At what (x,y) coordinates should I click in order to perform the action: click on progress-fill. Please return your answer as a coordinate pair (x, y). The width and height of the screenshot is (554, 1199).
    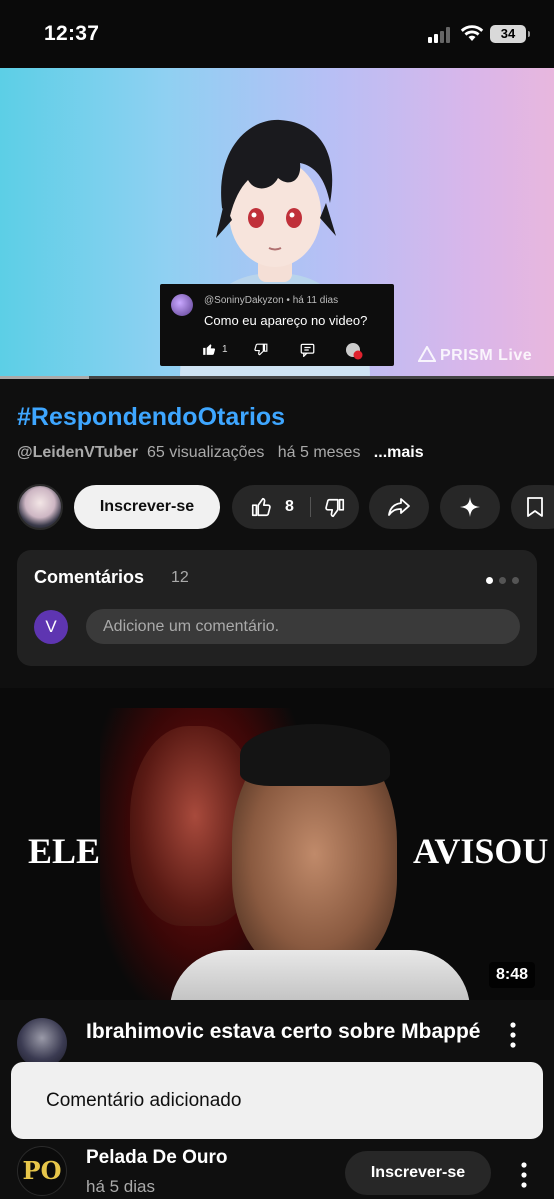
    Looking at the image, I should click on (44, 377).